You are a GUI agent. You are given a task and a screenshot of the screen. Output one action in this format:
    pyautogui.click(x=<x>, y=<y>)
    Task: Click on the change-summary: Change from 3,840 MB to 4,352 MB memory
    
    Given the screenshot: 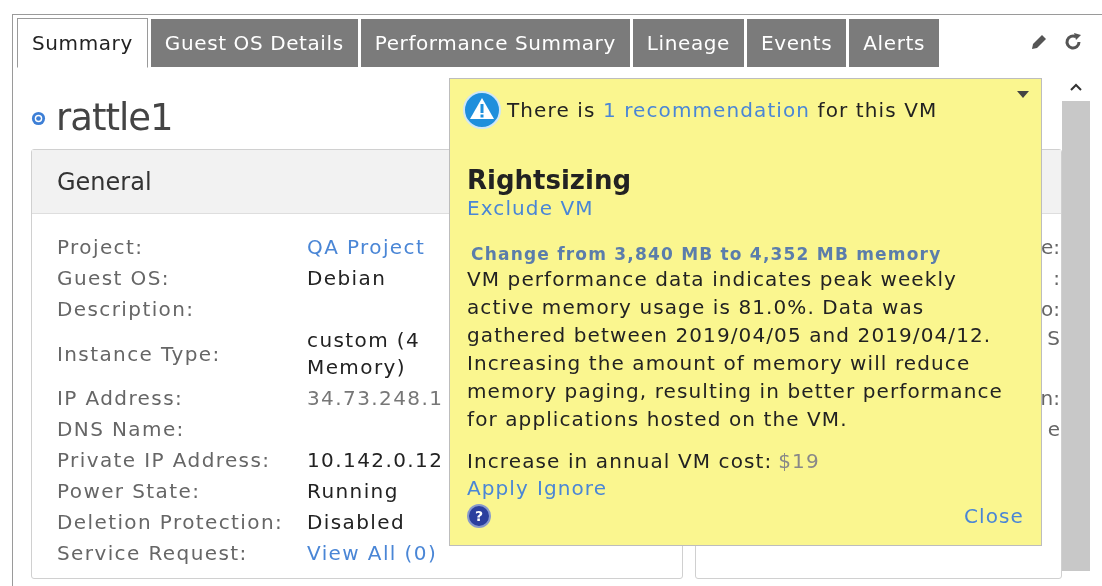 What is the action you would take?
    pyautogui.click(x=706, y=254)
    